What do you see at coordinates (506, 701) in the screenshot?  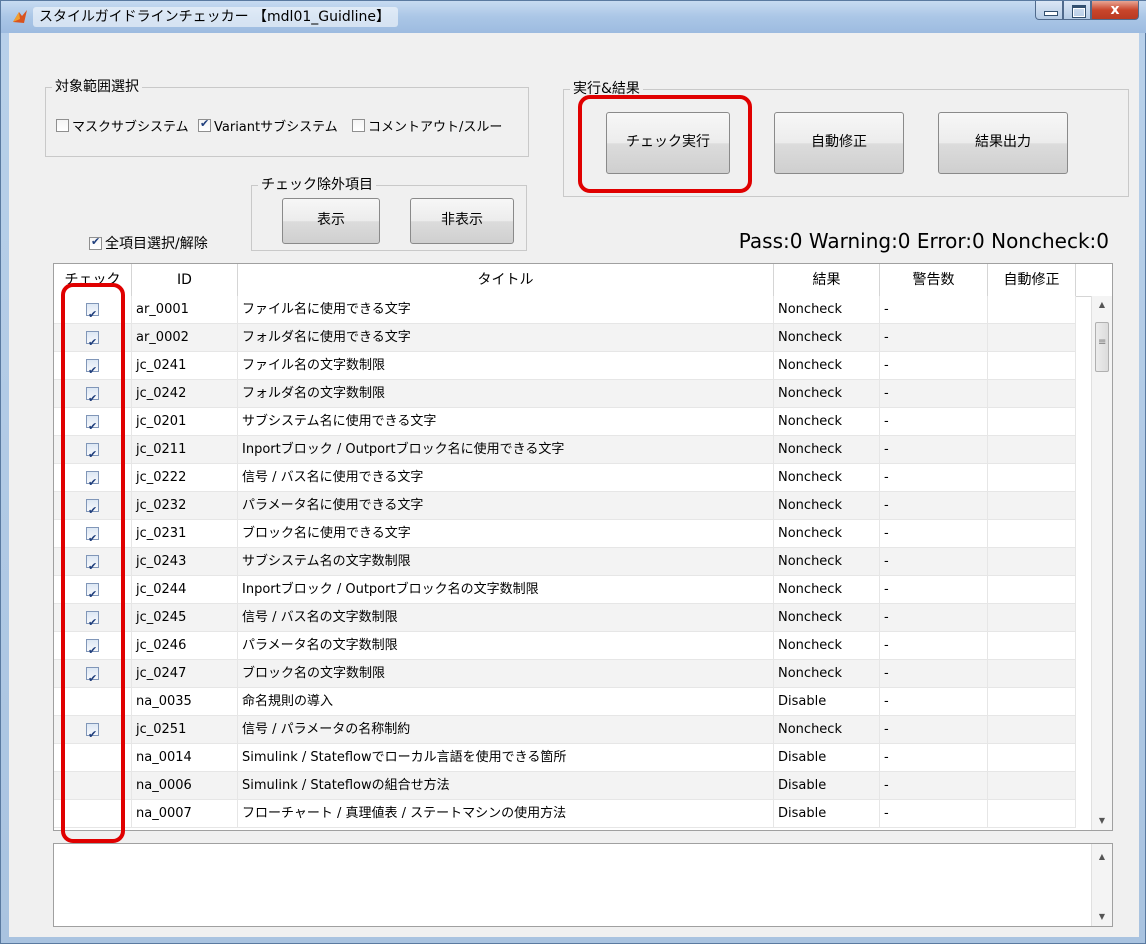 I see `row-title: 命名規則の導入` at bounding box center [506, 701].